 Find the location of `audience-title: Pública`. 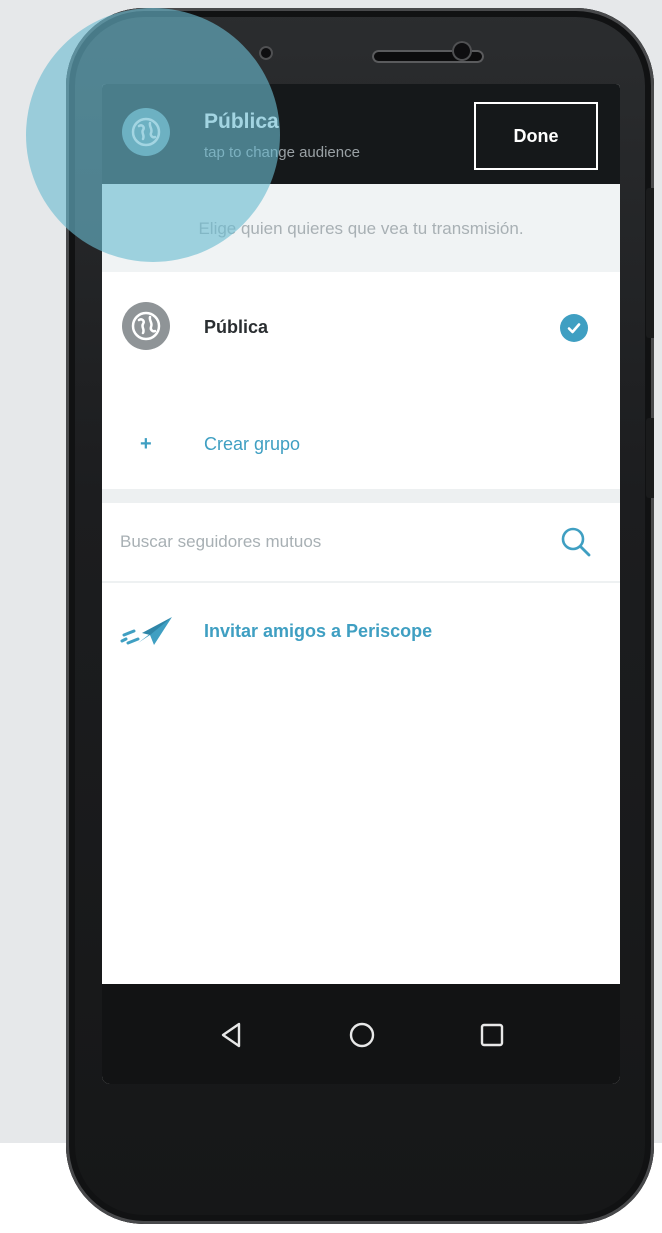

audience-title: Pública is located at coordinates (241, 121).